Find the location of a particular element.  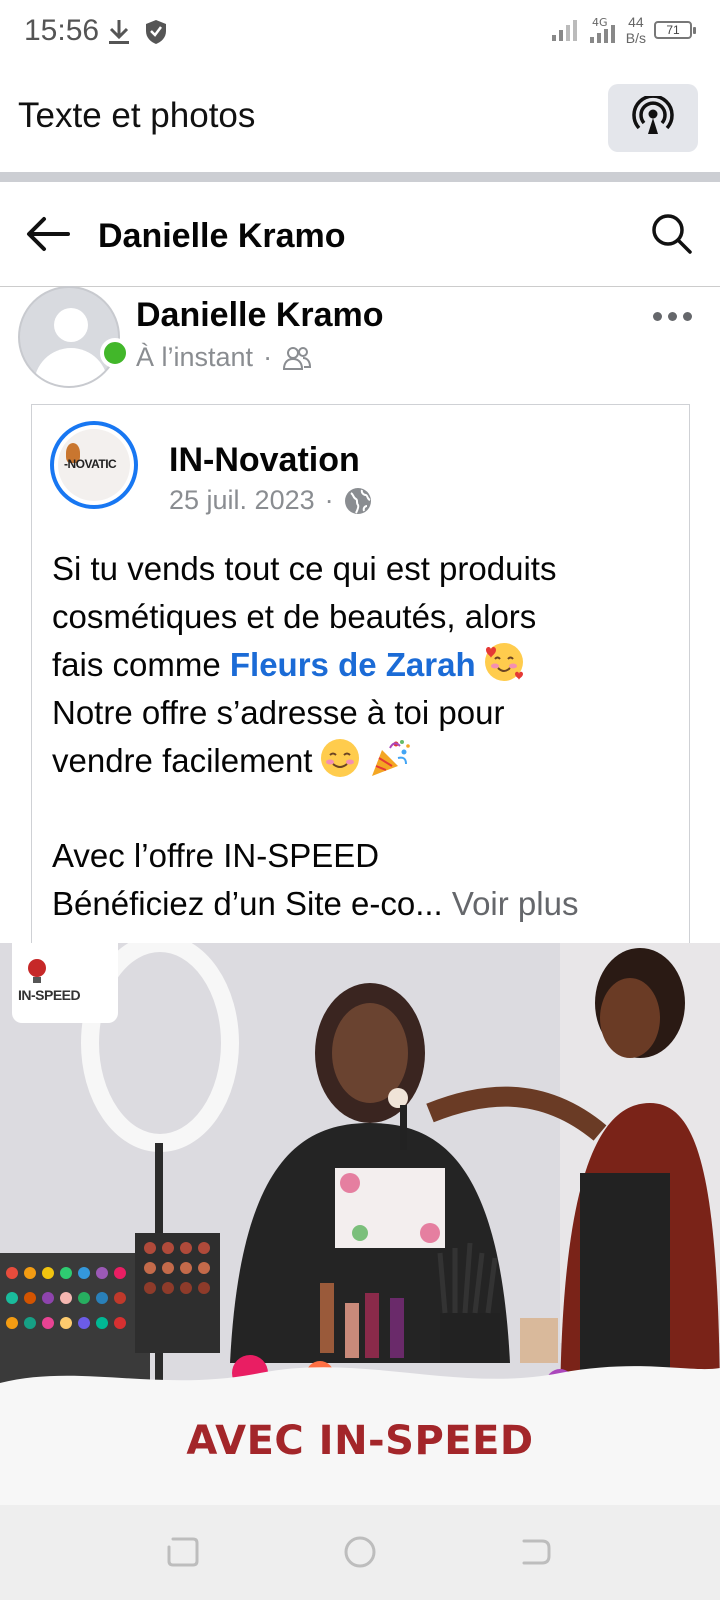

shared-page-name: IN-Novation is located at coordinates (264, 460).